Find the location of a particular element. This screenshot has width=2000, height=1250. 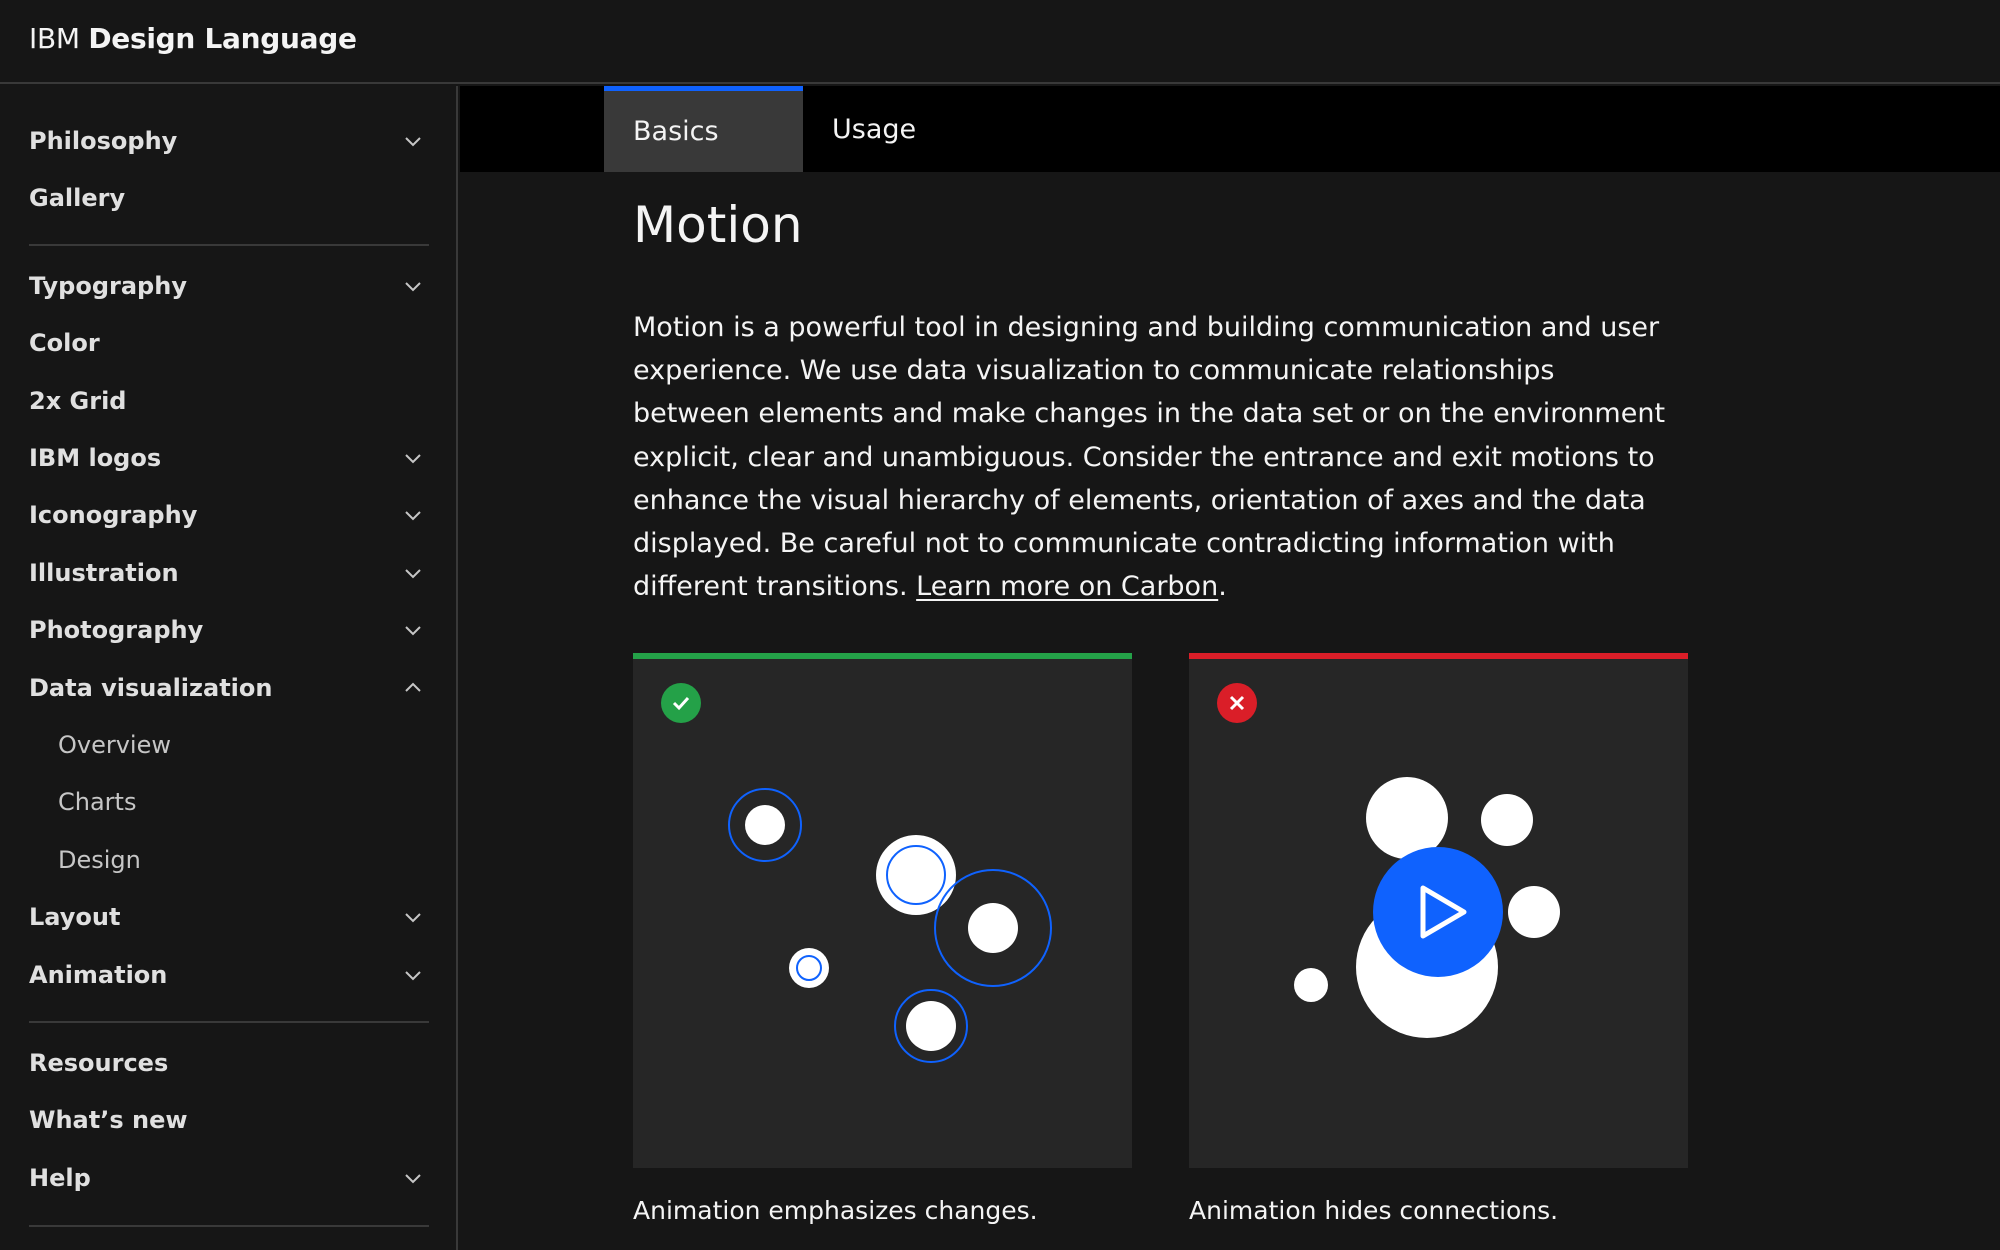

sidebar-item-typography: Typography is located at coordinates (229, 286).